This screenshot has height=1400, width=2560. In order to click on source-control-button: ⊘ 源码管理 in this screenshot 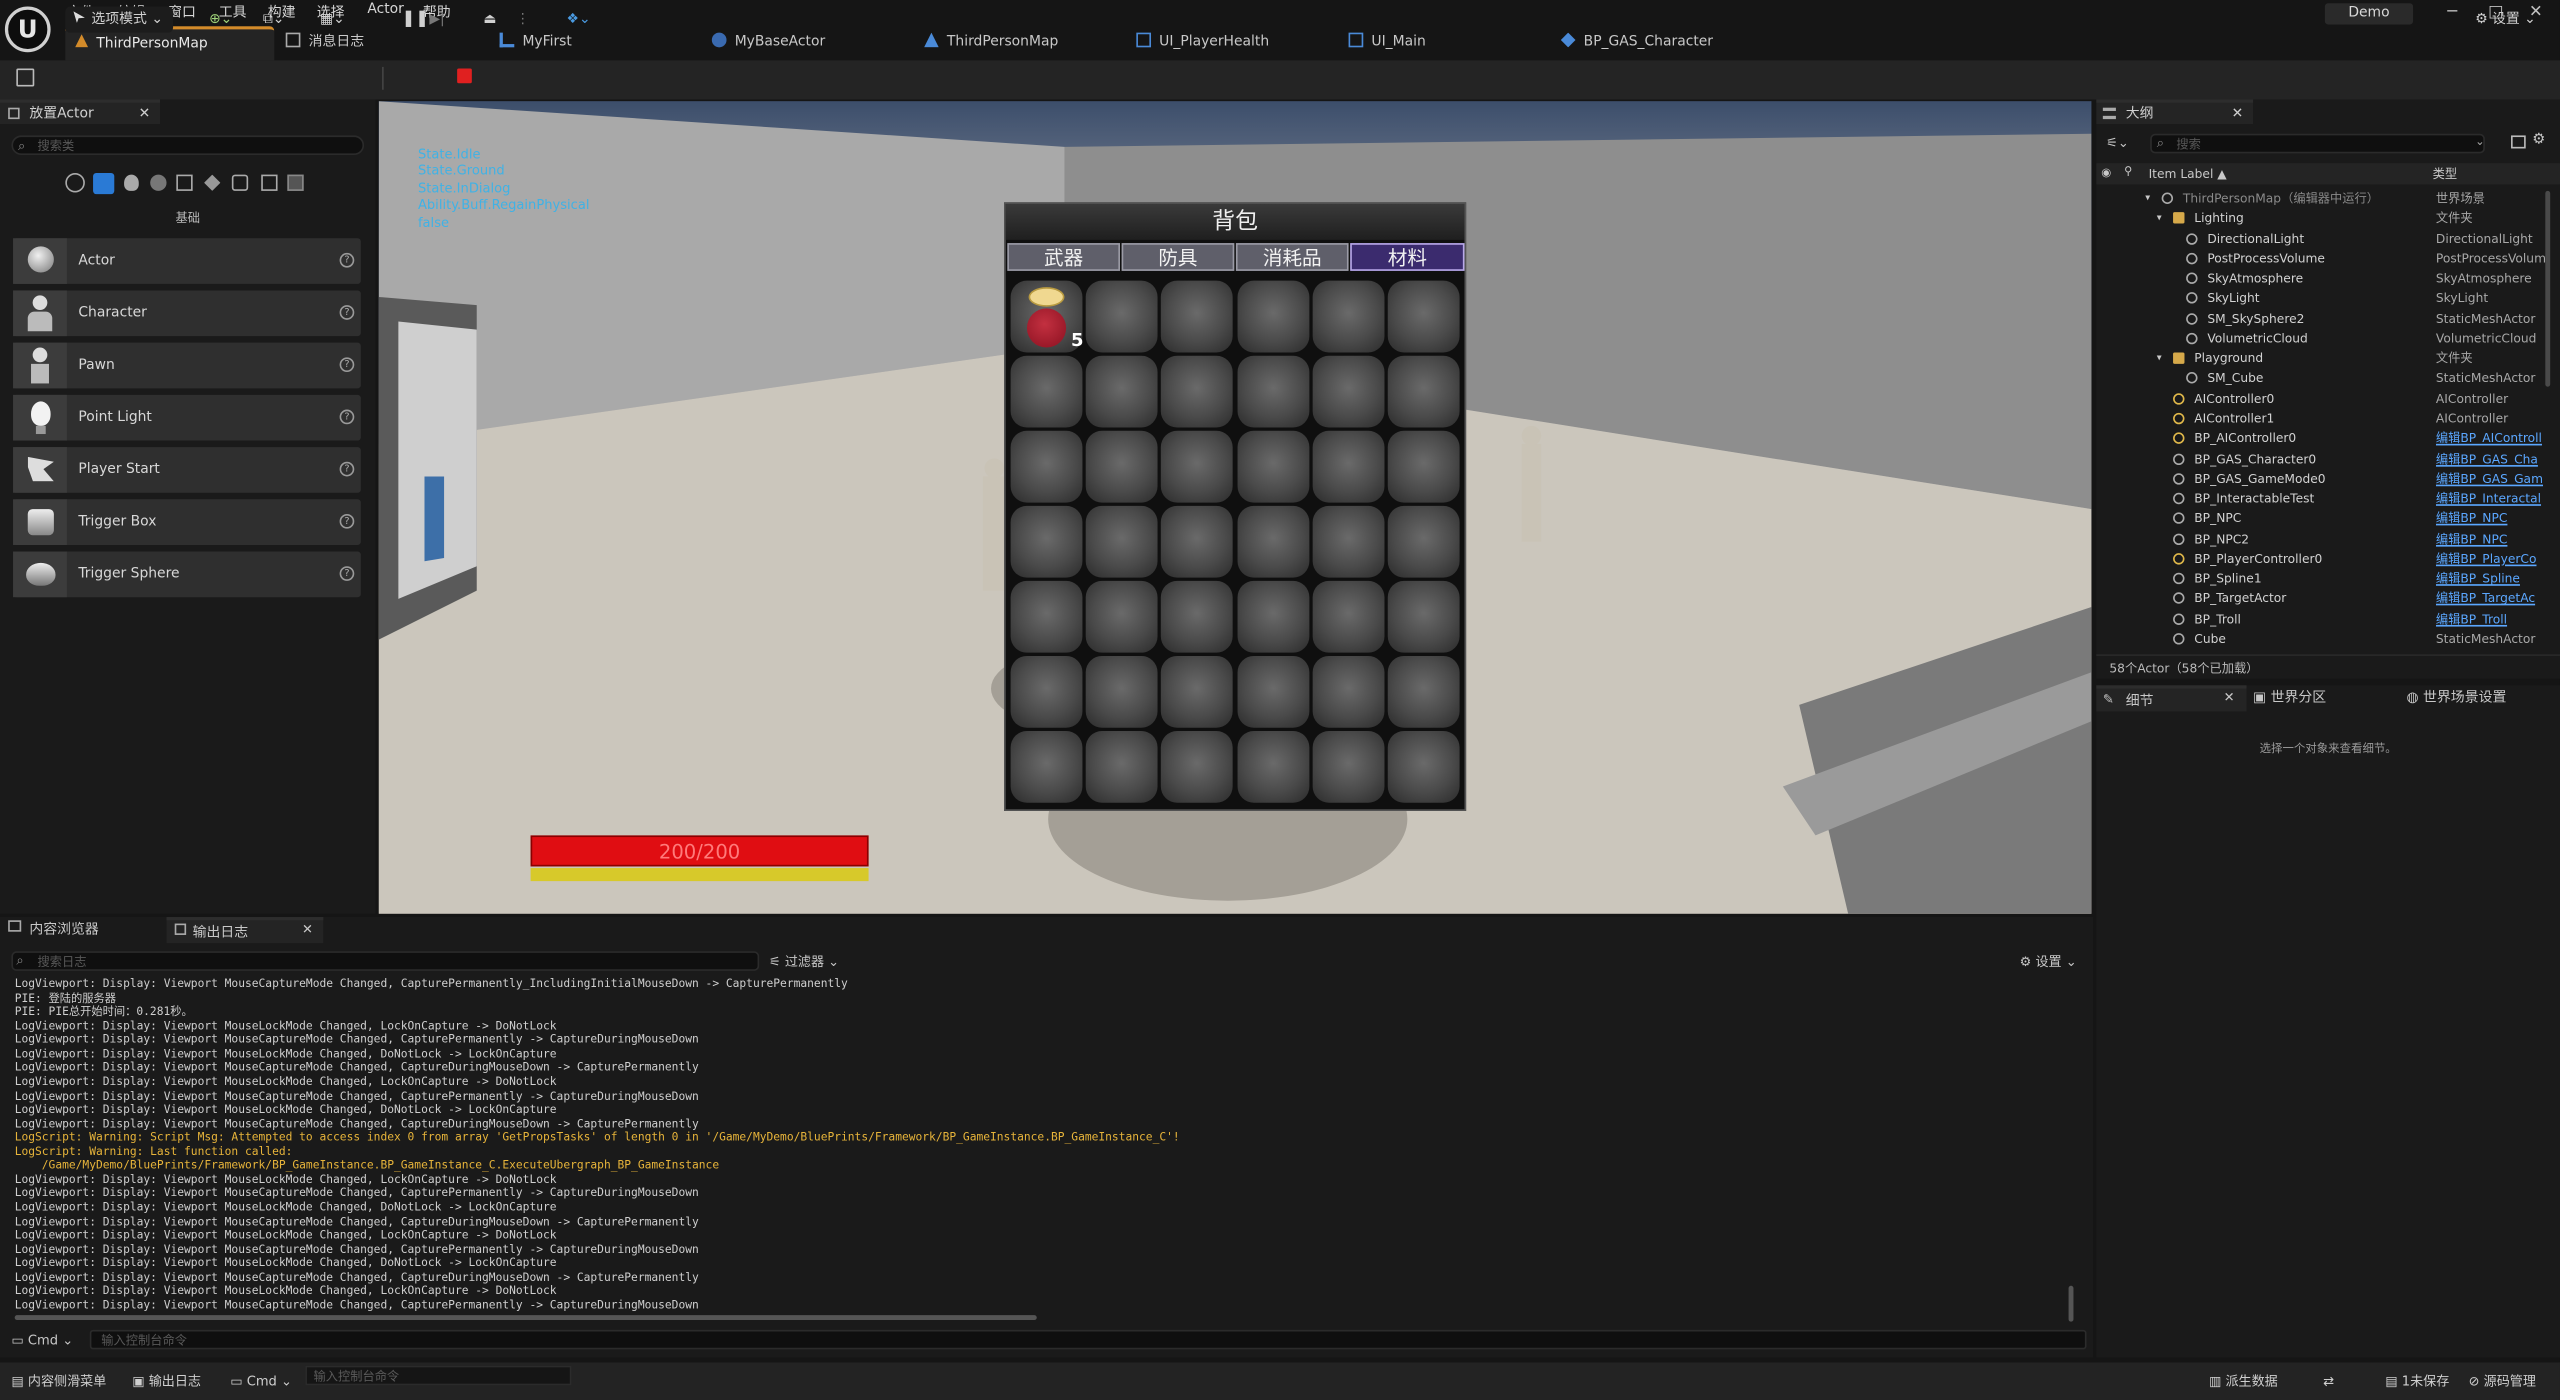, I will do `click(2502, 1381)`.